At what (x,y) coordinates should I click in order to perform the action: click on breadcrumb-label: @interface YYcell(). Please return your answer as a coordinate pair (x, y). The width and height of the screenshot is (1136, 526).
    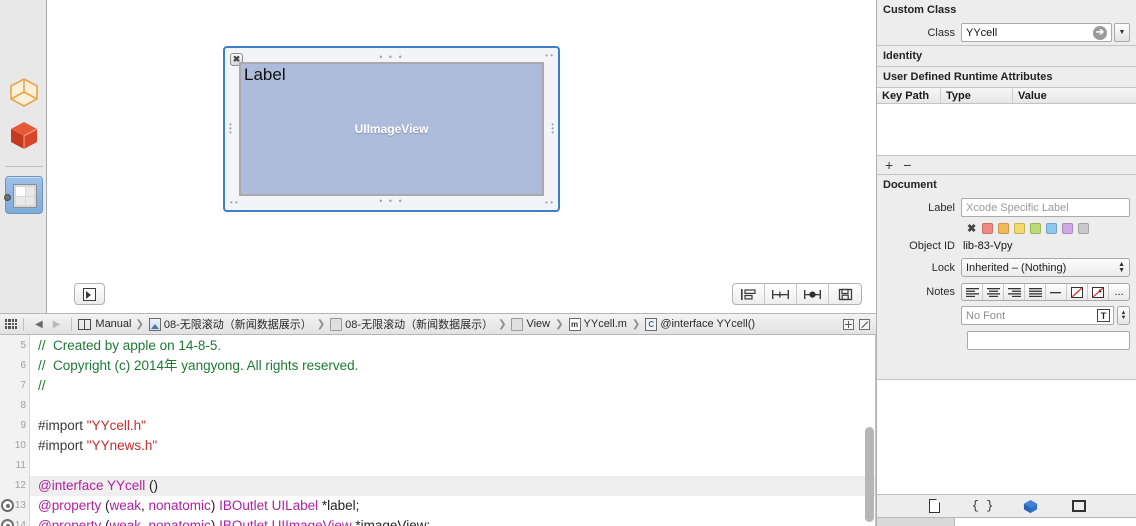
    Looking at the image, I should click on (708, 324).